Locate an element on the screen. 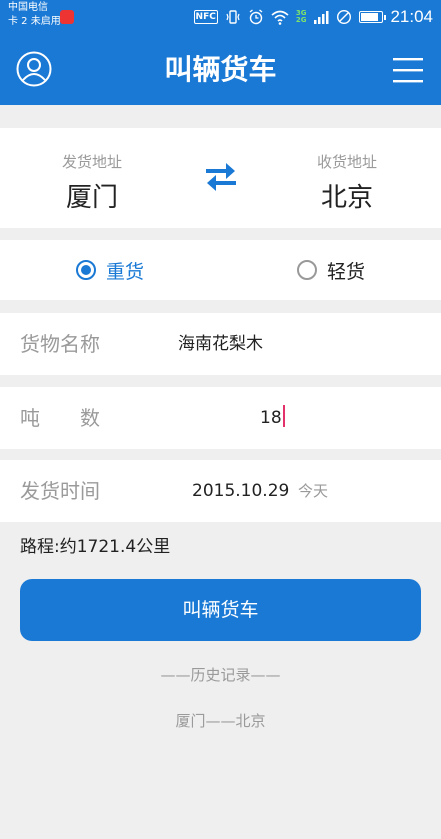 This screenshot has width=441, height=839. clock-time: 21:04 is located at coordinates (411, 16).